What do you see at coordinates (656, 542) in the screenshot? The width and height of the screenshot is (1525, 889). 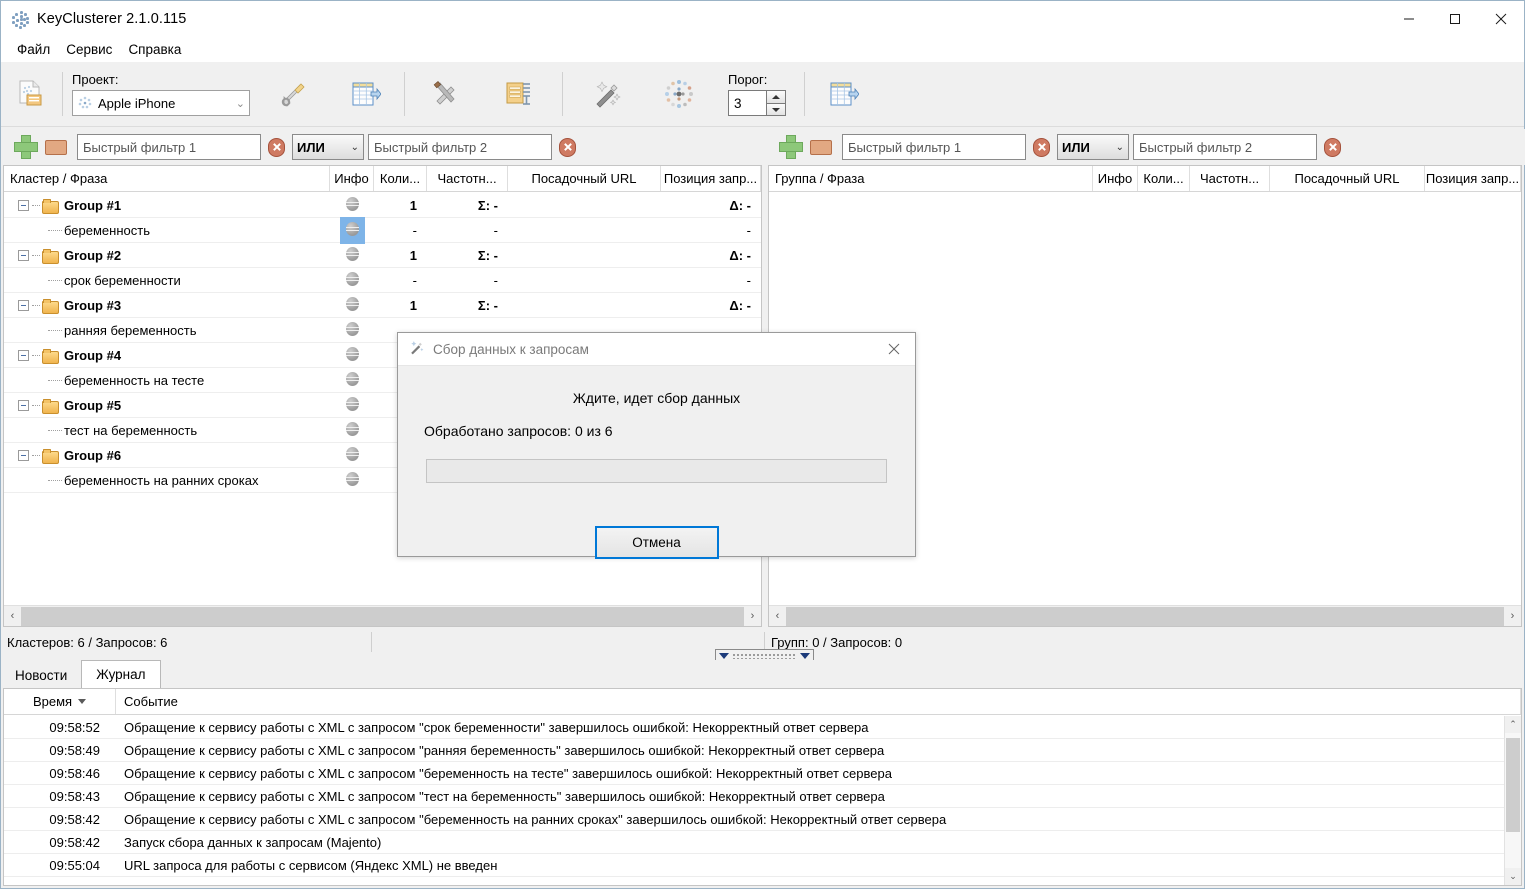 I see `dialog-cancel-button: Отмена` at bounding box center [656, 542].